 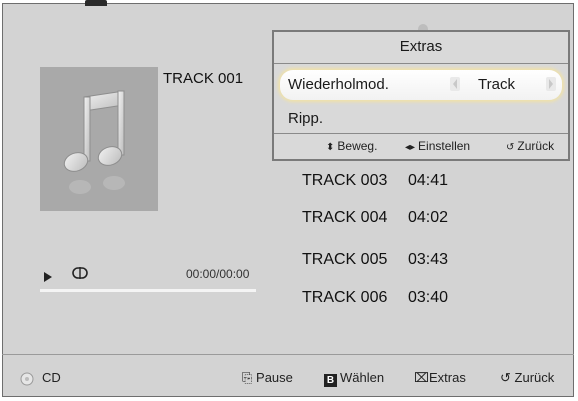 I want to click on pause-button: ⎘ Pause, so click(x=267, y=378).